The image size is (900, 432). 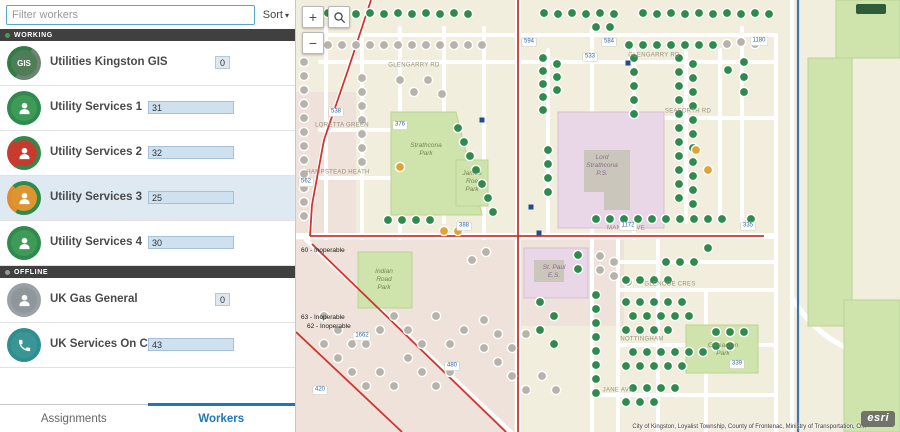 What do you see at coordinates (130, 15) in the screenshot?
I see `filter-workers-input` at bounding box center [130, 15].